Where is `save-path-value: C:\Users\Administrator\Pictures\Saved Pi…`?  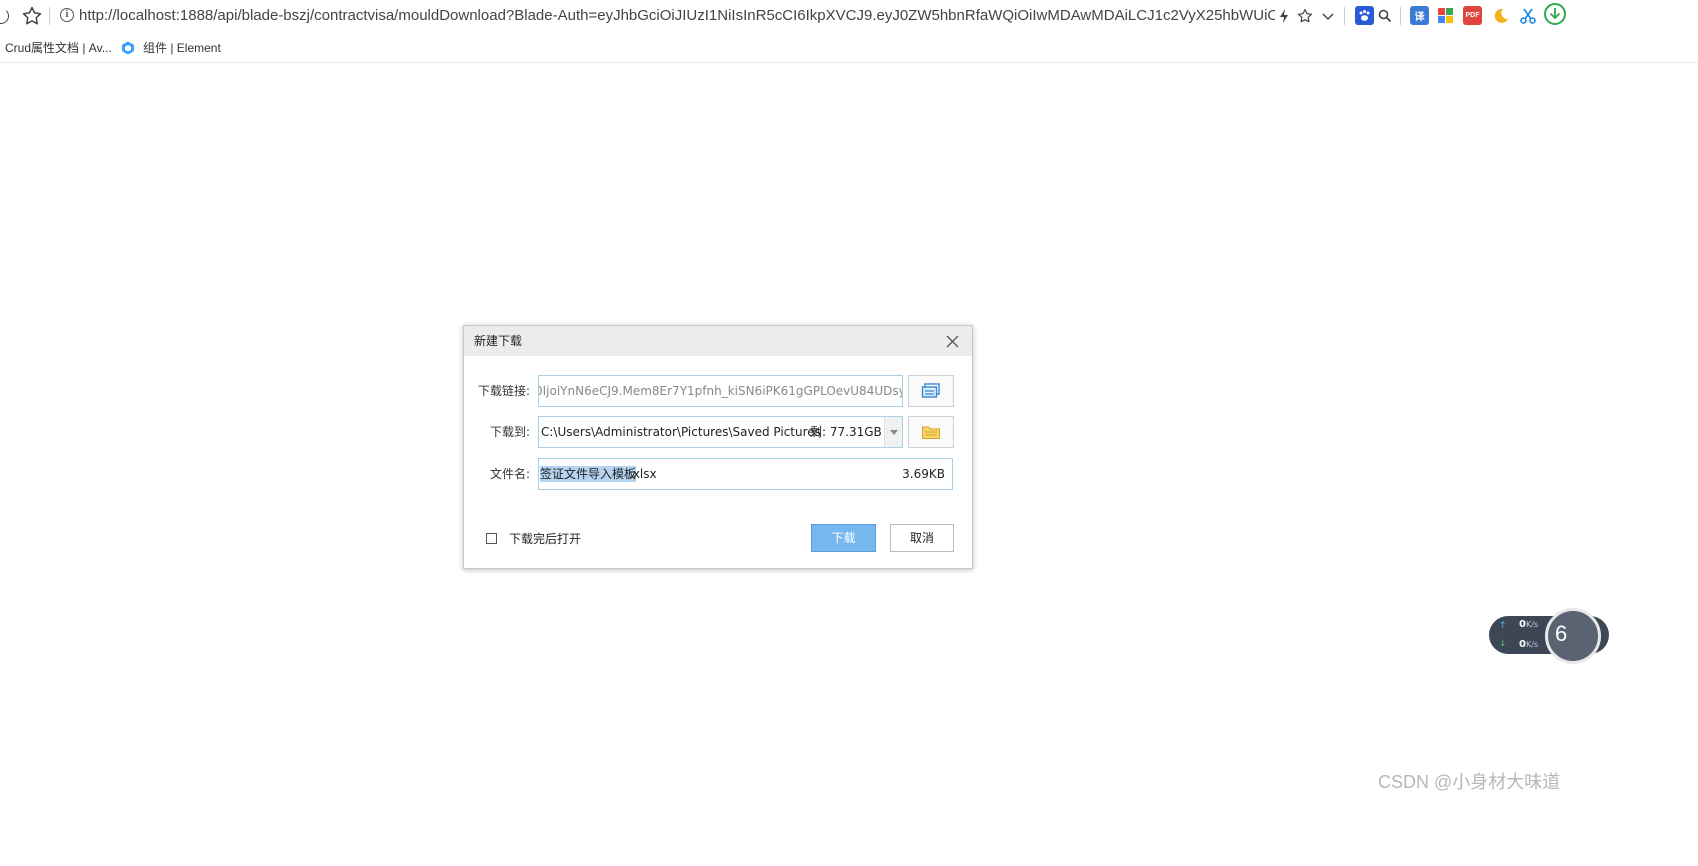
save-path-value: C:\Users\Administrator\Pictures\Saved Pi… is located at coordinates (681, 432).